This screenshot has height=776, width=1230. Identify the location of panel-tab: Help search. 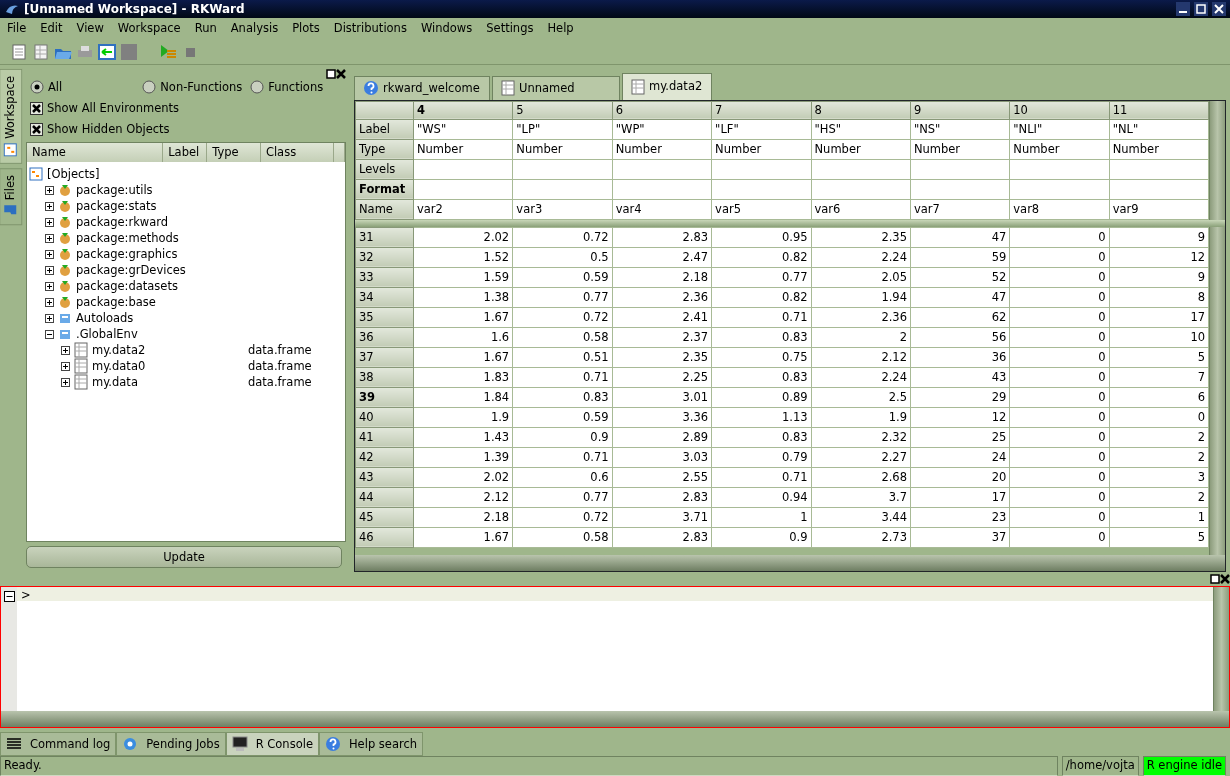
(371, 744).